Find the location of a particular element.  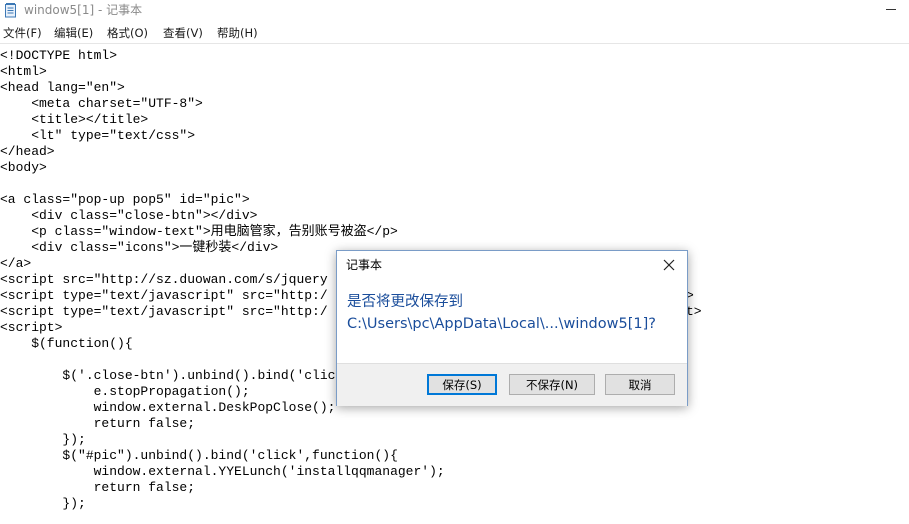

dont-save-button: 不保存(N) is located at coordinates (552, 384).